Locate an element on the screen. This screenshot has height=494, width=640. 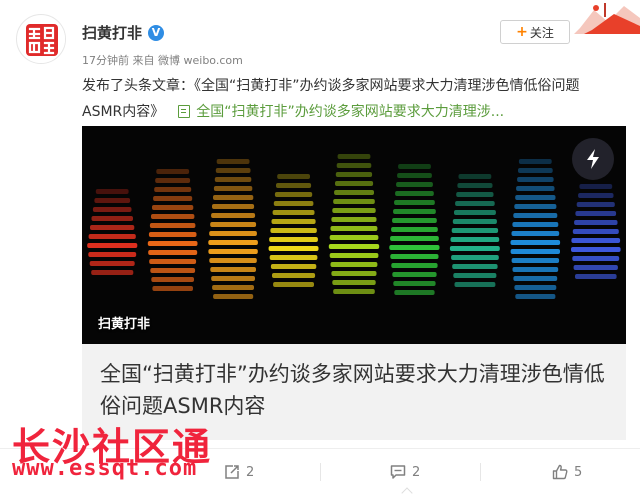
follow-label: 关注 is located at coordinates (541, 32).